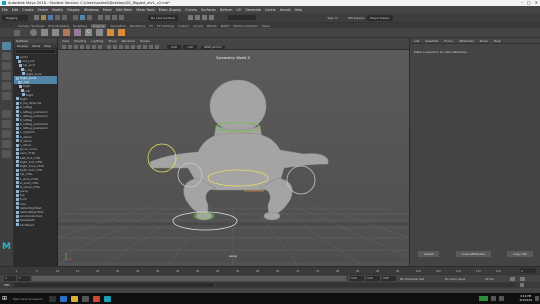  Describe the element at coordinates (489, 279) in the screenshot. I see `fps-dropdown: 24 fps` at that location.